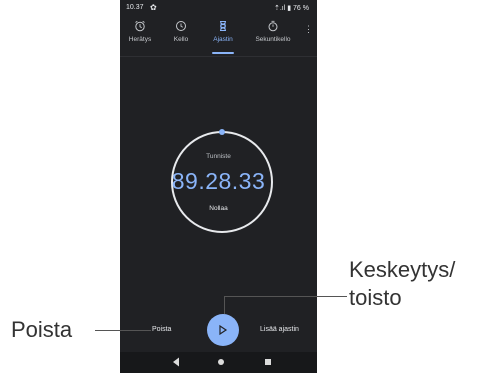 This screenshot has height=373, width=484. Describe the element at coordinates (181, 39) in the screenshot. I see `tab-clock-label: Kello` at that location.